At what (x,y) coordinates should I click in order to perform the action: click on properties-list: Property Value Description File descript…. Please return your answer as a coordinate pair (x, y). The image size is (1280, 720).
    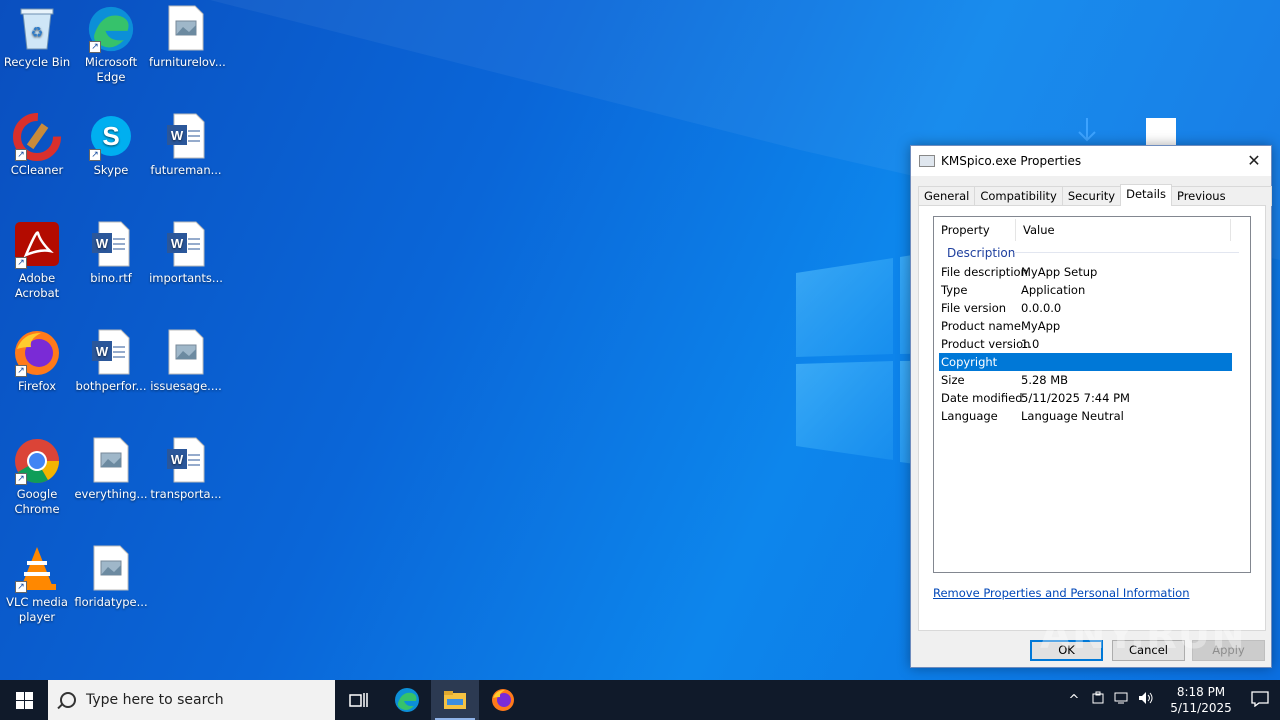
    Looking at the image, I should click on (1092, 394).